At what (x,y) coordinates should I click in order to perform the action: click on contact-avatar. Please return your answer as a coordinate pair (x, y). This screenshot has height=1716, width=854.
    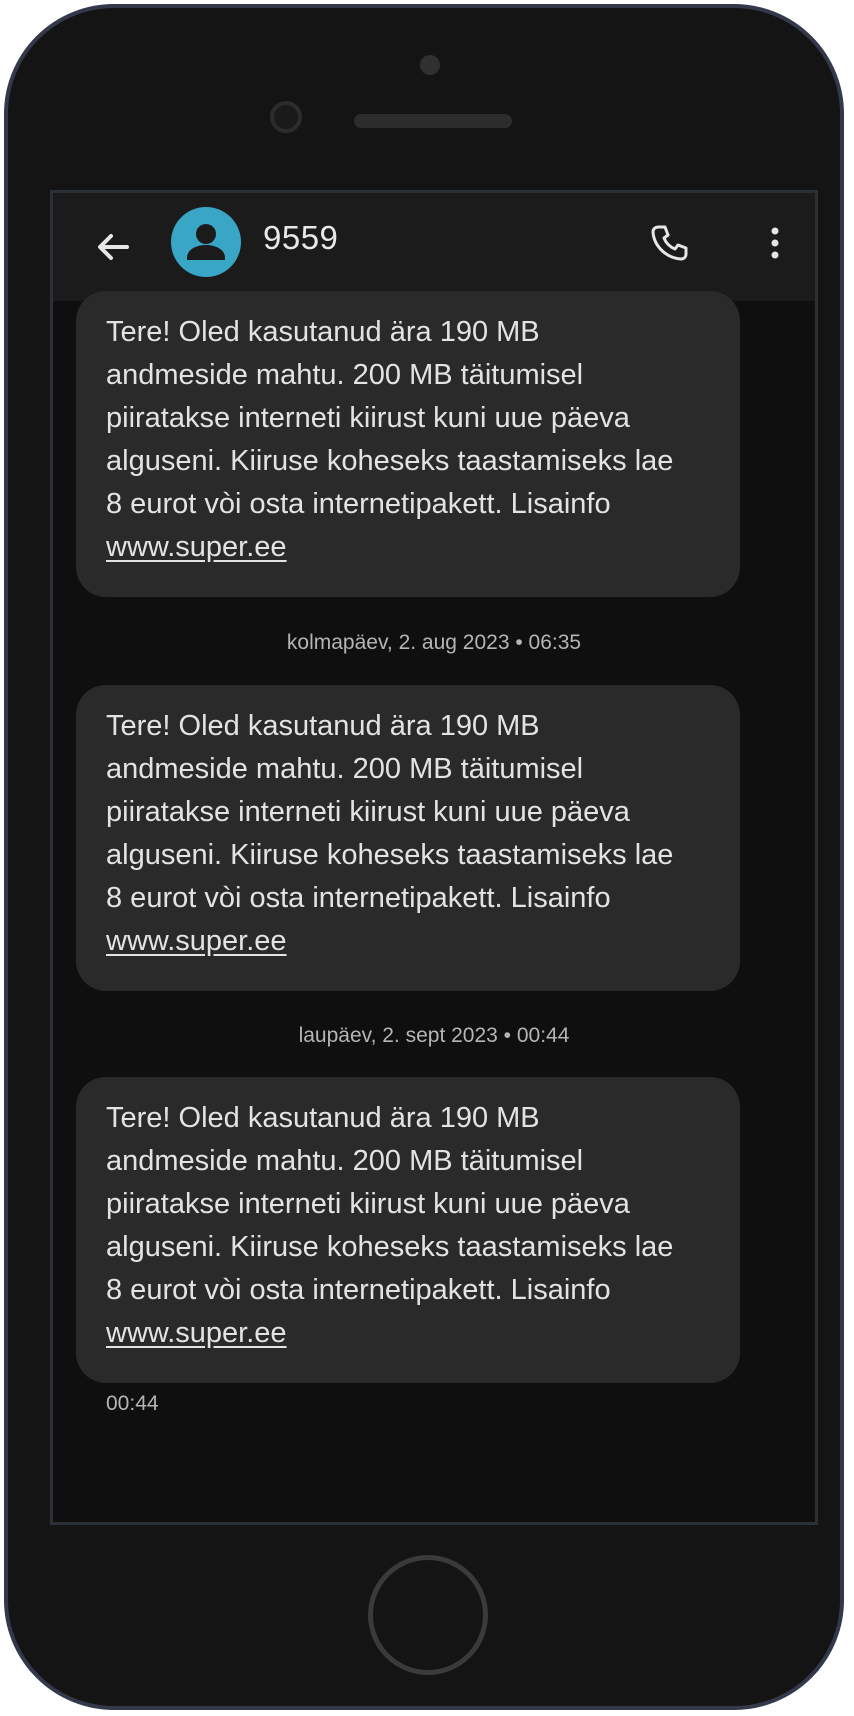
    Looking at the image, I should click on (206, 242).